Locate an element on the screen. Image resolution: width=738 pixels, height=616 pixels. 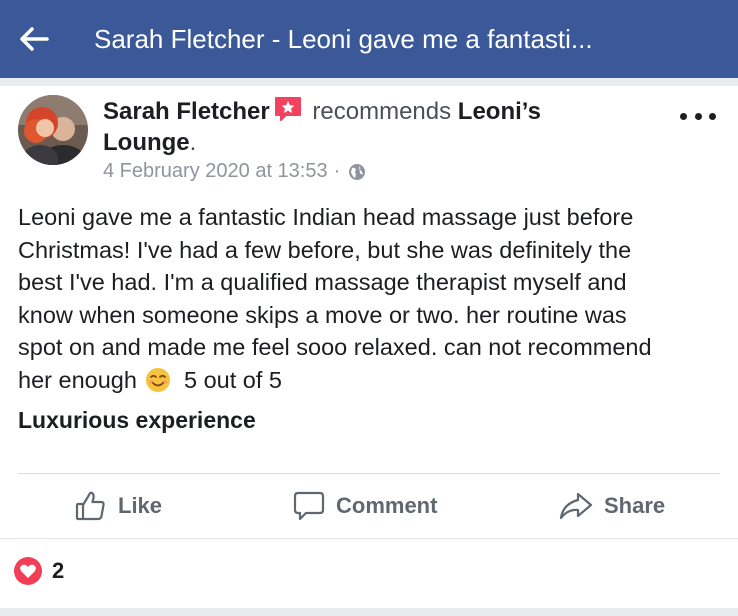
recommendation-star-icon is located at coordinates (288, 109).